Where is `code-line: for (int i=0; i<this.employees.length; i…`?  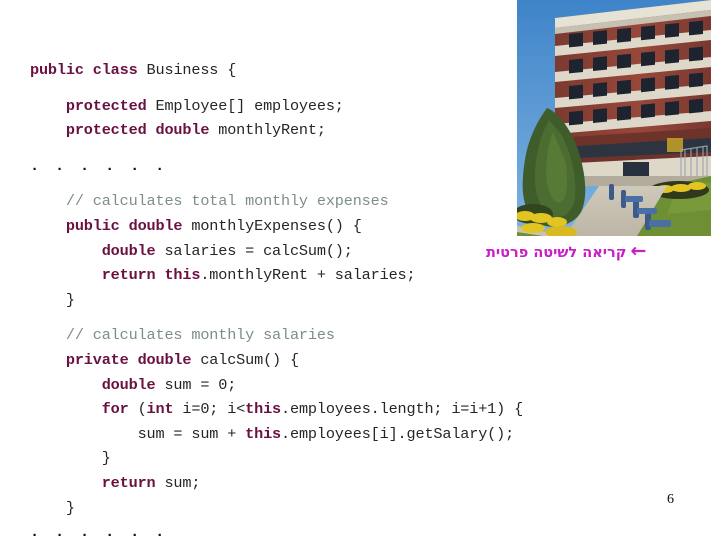 code-line: for (int i=0; i<this.employees.length; i… is located at coordinates (280, 409).